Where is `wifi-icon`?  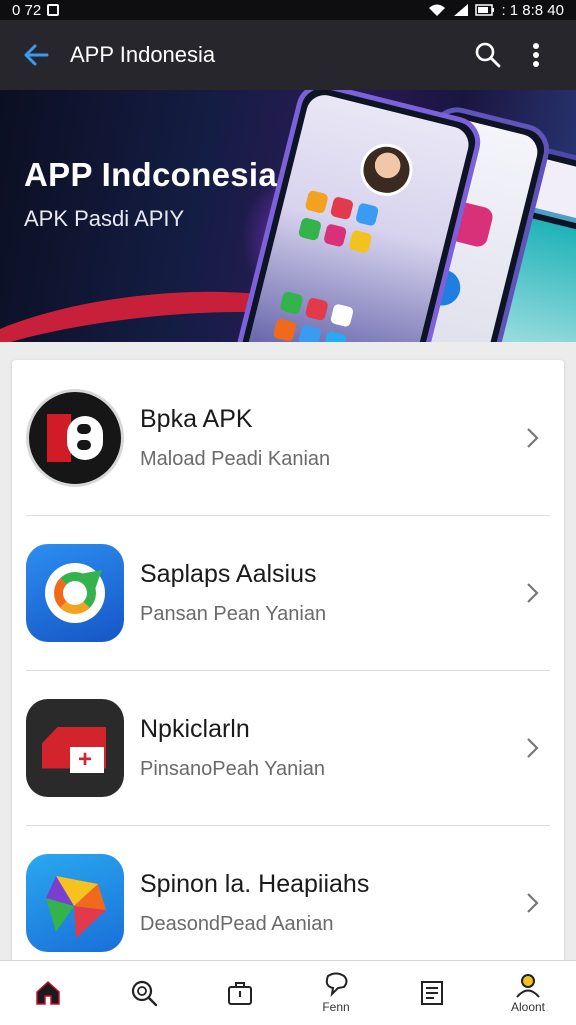 wifi-icon is located at coordinates (437, 10).